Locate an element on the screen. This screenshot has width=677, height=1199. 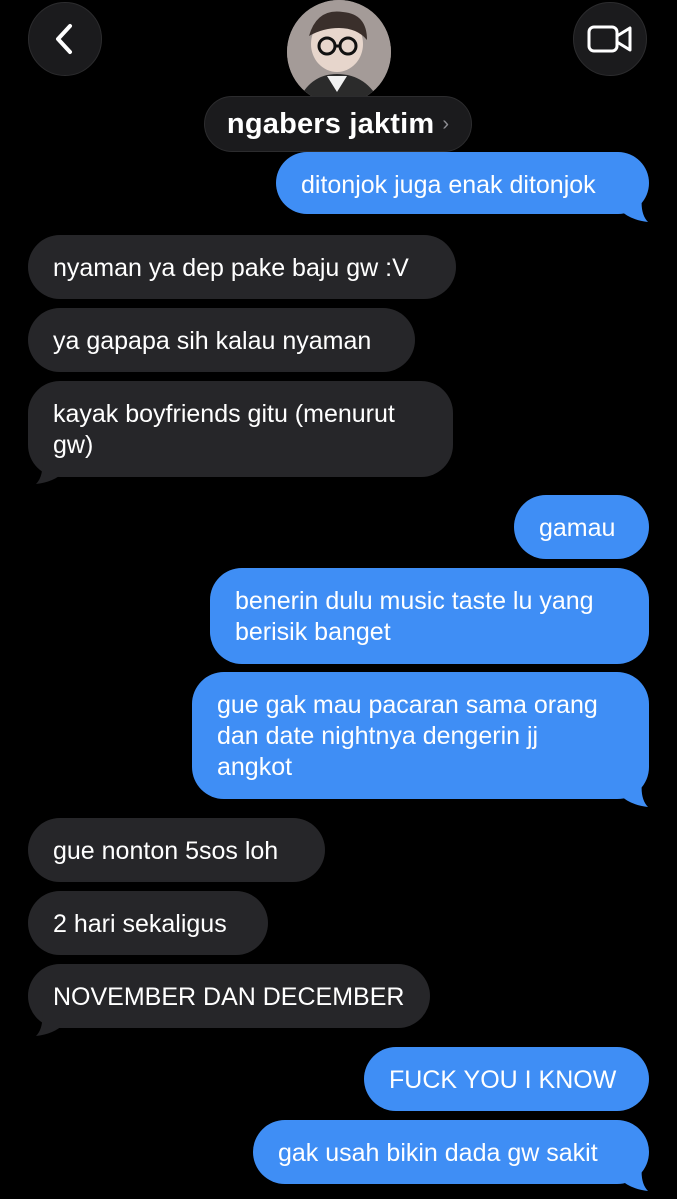
message-bubble-received: ya gapapa sih kalau nyaman is located at coordinates (221, 340).